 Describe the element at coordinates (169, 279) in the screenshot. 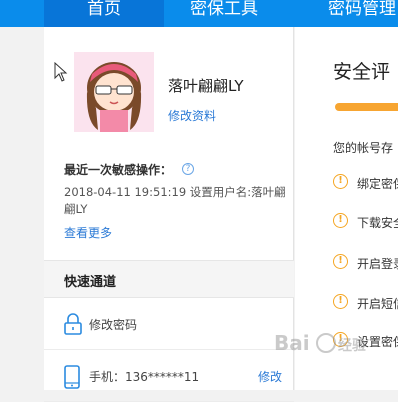

I see `quick-access-header: 快速通道` at that location.